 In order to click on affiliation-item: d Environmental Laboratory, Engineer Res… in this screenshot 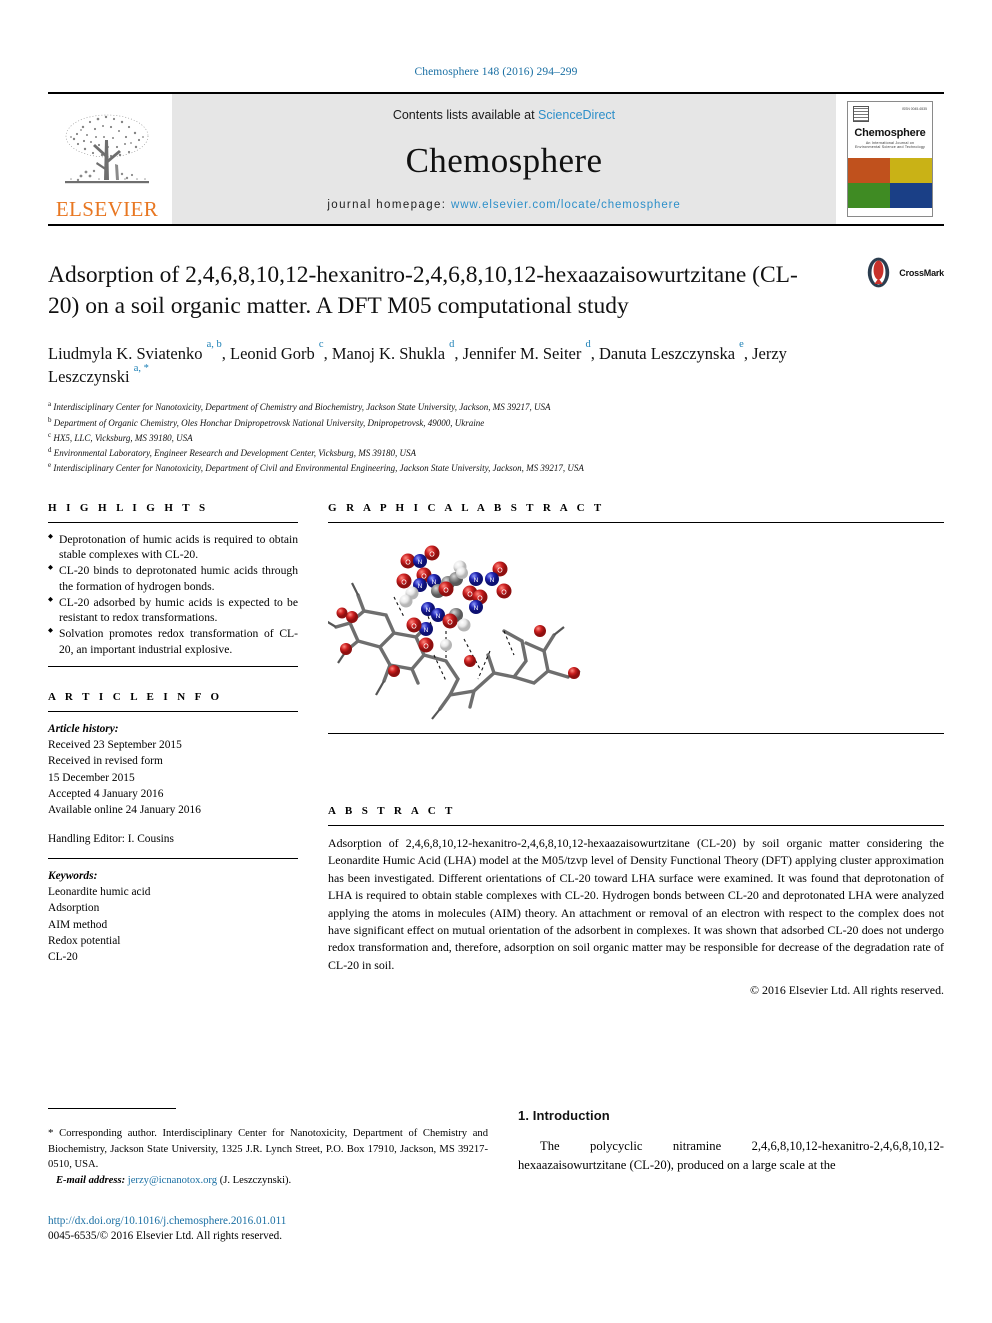, I will do `click(232, 452)`.